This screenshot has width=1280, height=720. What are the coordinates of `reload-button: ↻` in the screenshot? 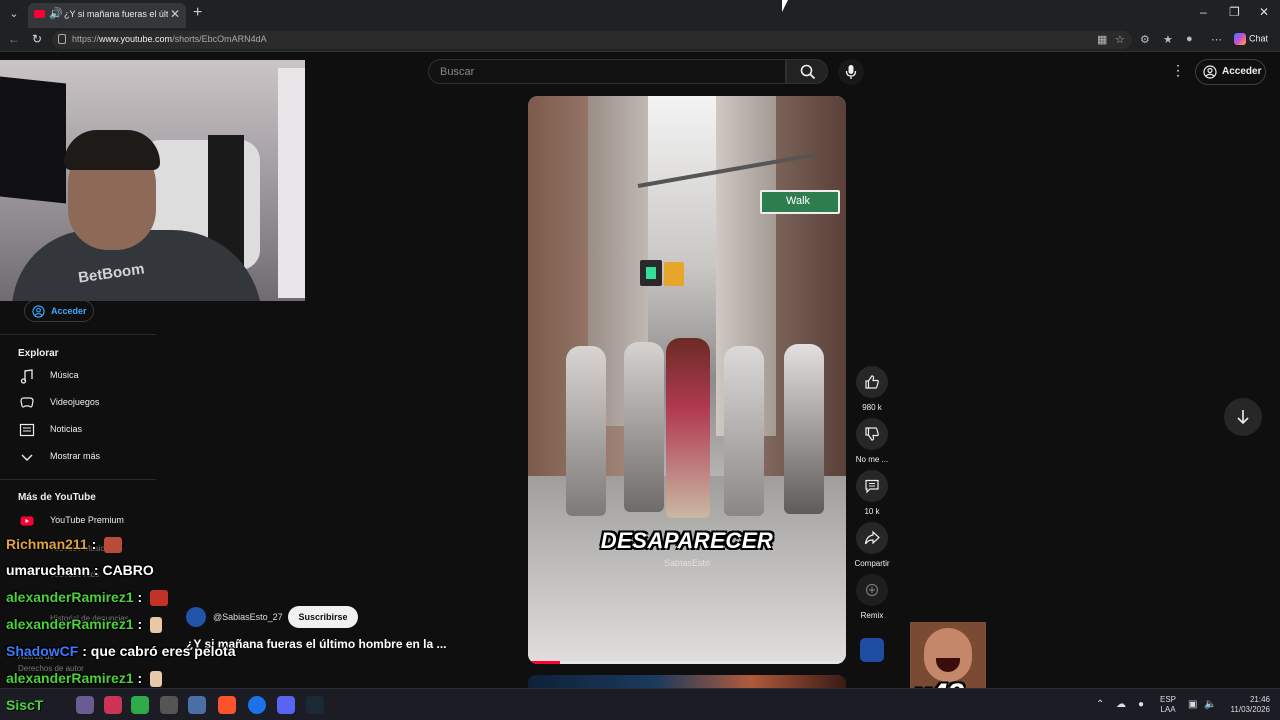 It's located at (37, 39).